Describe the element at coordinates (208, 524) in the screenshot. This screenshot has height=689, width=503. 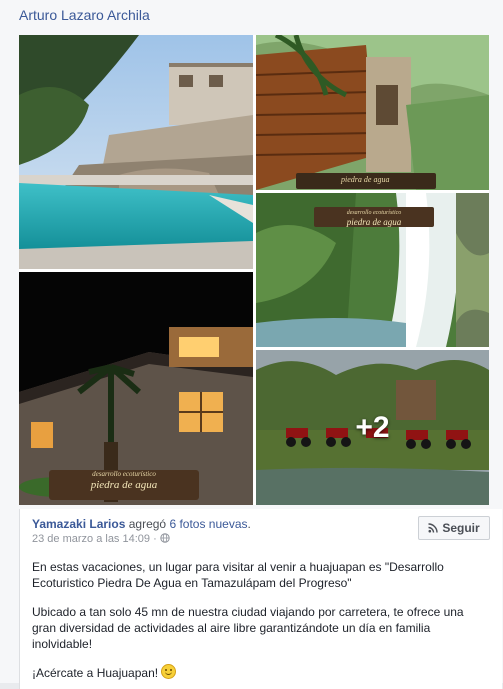
I see `photos-count-link: 6 fotos nuevas` at that location.